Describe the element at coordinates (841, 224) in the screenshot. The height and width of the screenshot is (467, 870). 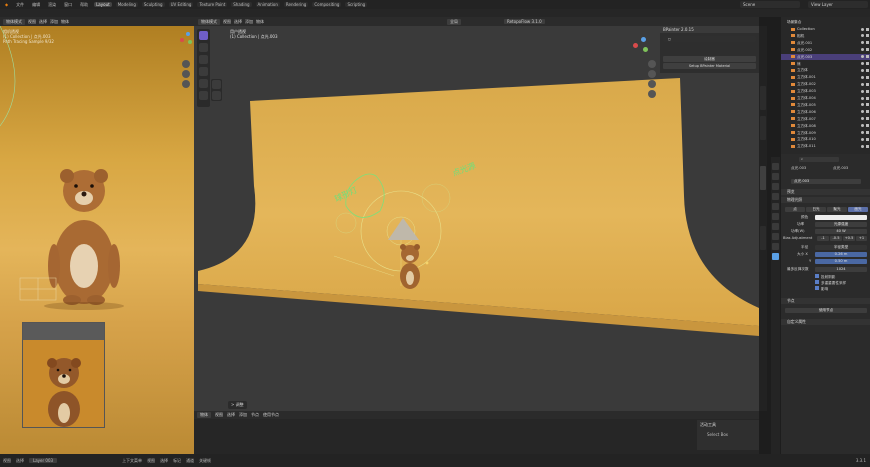
I see `power-mode-select: 光源强度` at that location.